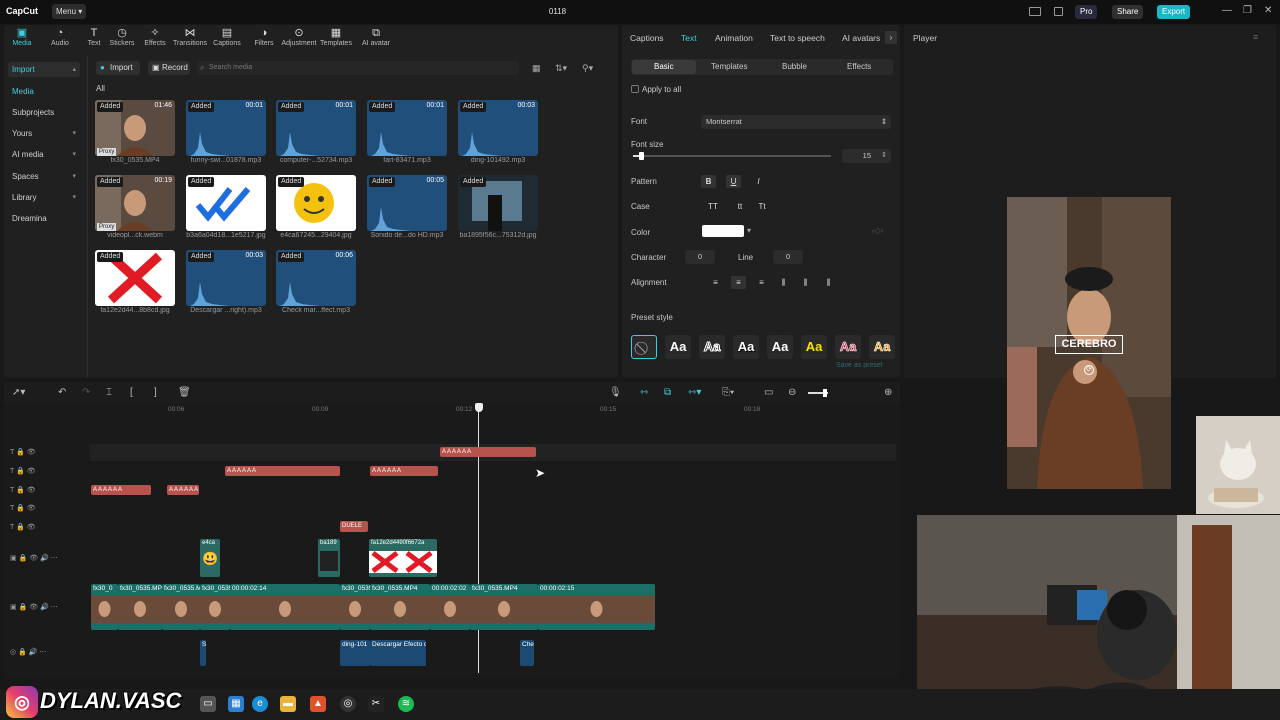  Describe the element at coordinates (715, 282) in the screenshot. I see `align-option-1-icon: ≡` at that location.